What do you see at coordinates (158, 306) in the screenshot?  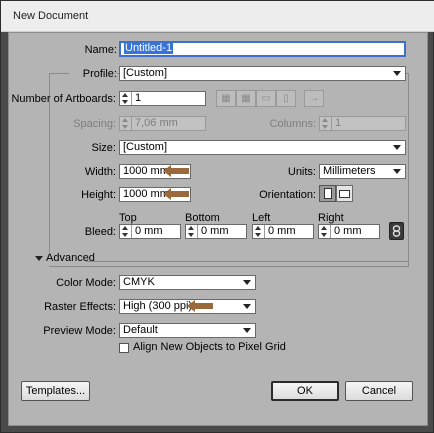 I see `raster-effects-value: High (300 ppi)` at bounding box center [158, 306].